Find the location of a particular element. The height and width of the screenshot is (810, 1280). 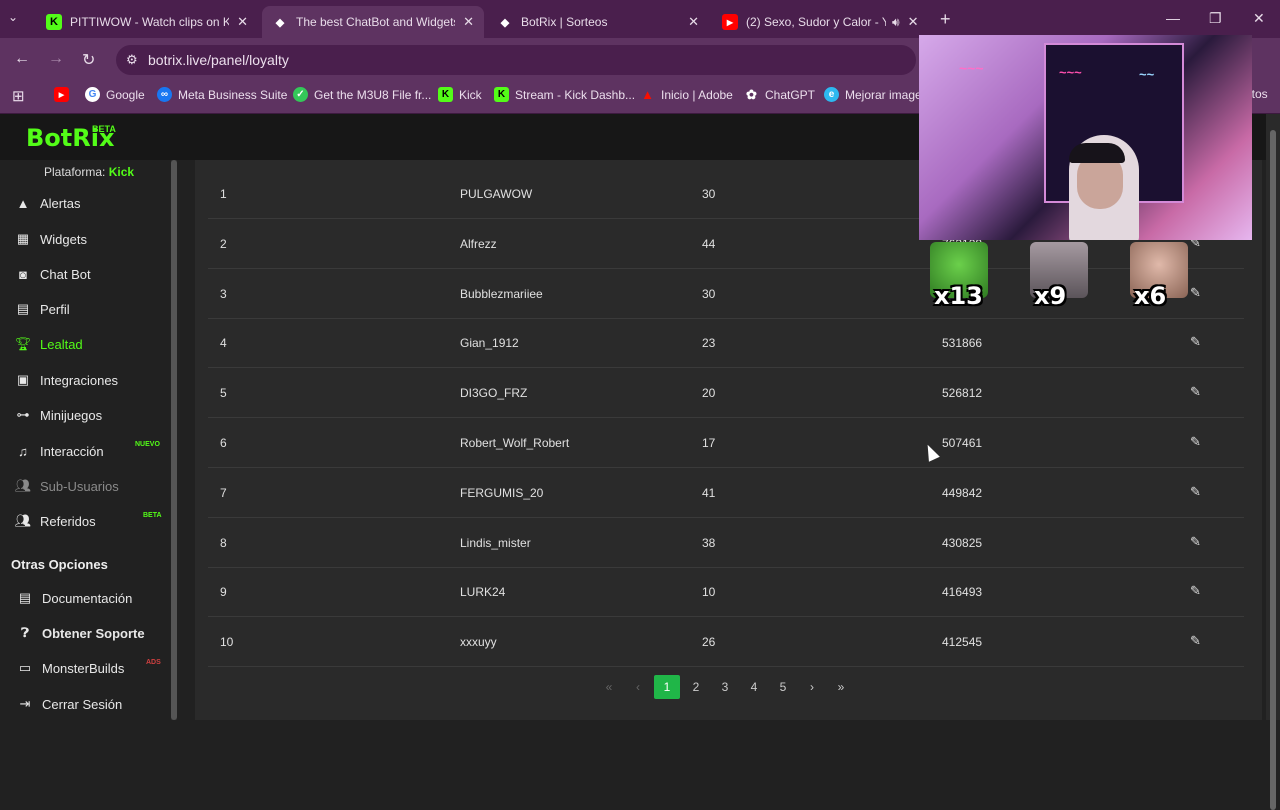

speaker-icon: 🔊︎ is located at coordinates (896, 22).